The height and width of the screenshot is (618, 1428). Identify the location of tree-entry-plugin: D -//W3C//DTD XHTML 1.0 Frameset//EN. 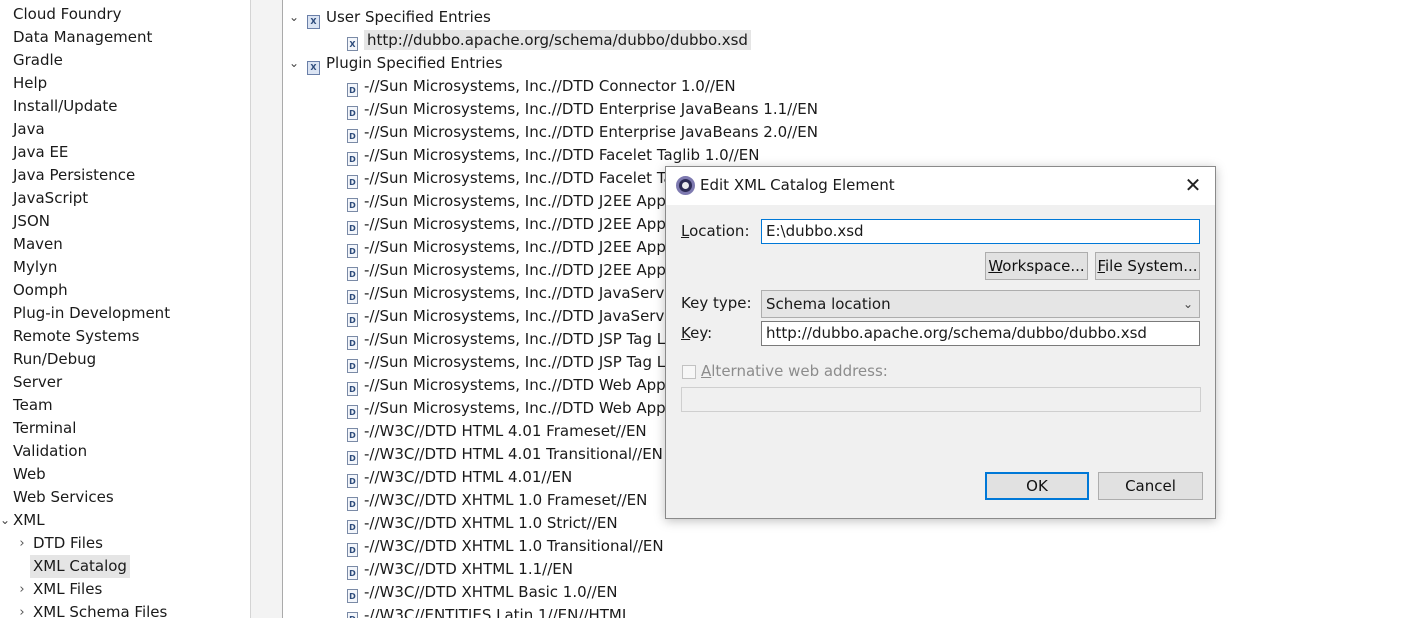
(497, 500).